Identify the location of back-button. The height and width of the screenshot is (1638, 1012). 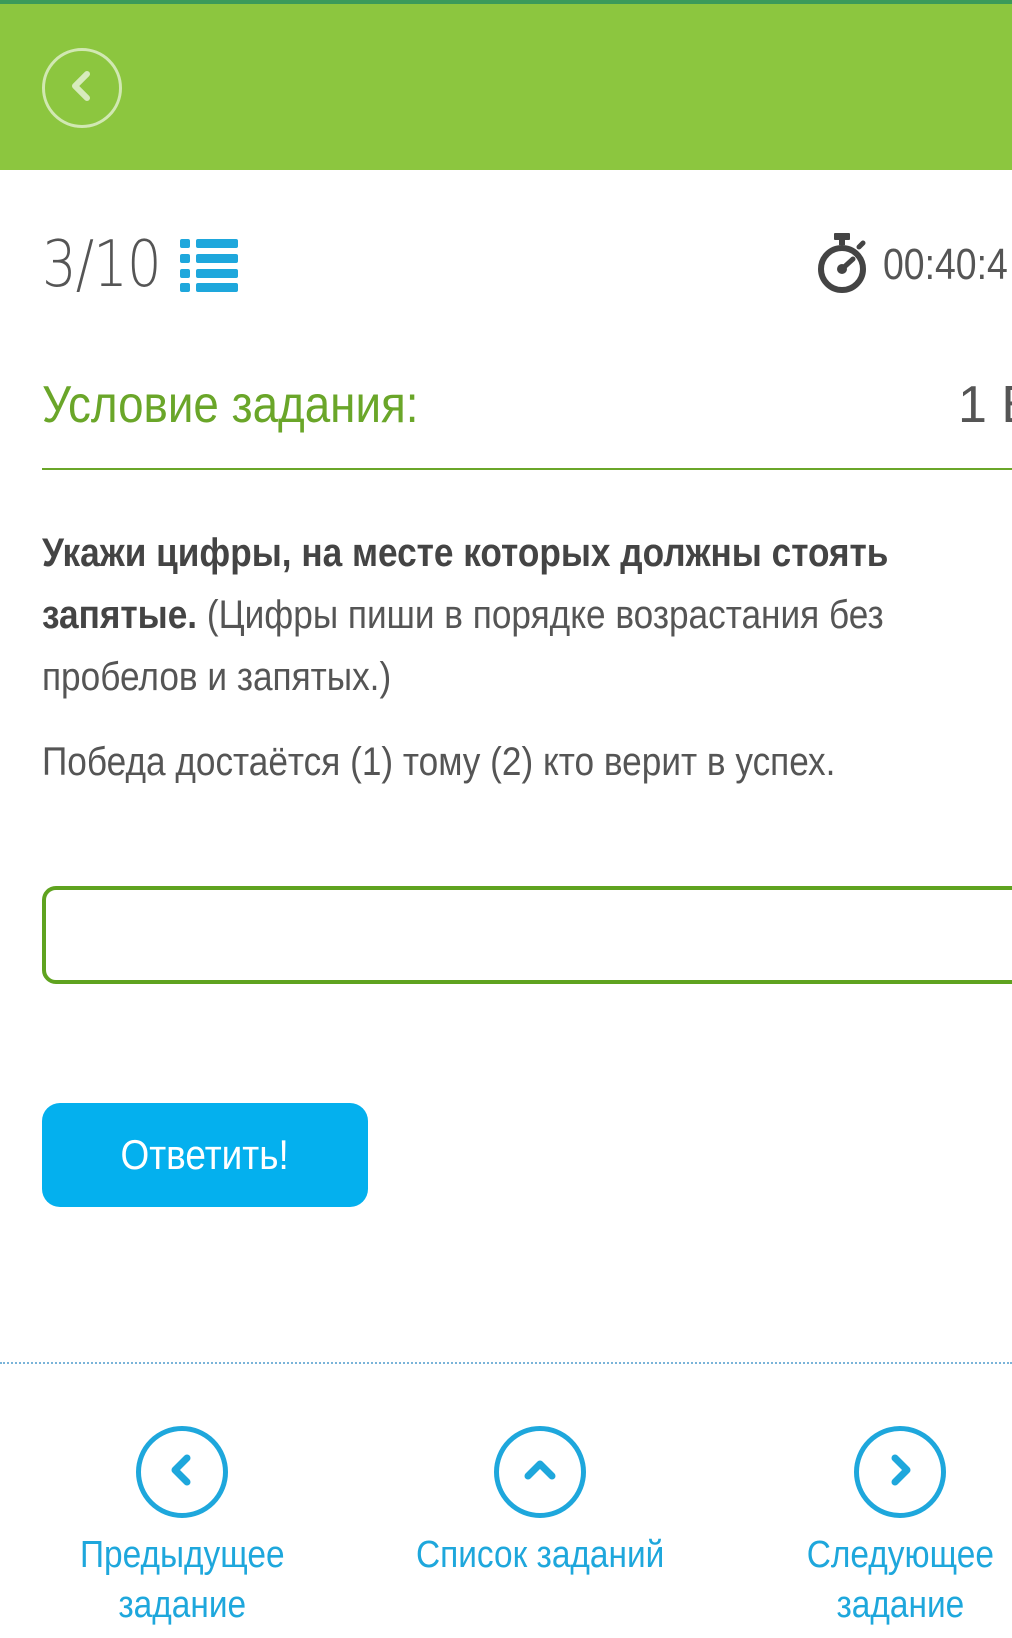
(82, 88).